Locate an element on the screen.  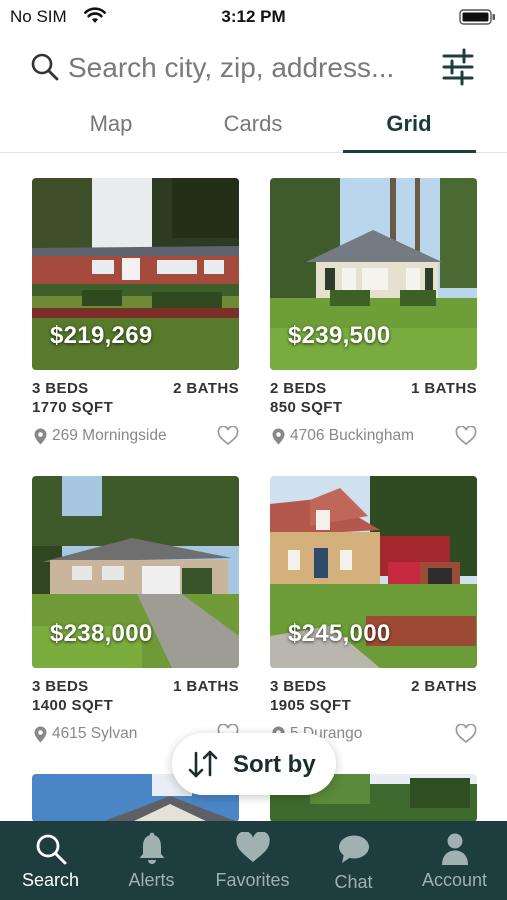
sort-by-button: Sort by is located at coordinates (254, 764).